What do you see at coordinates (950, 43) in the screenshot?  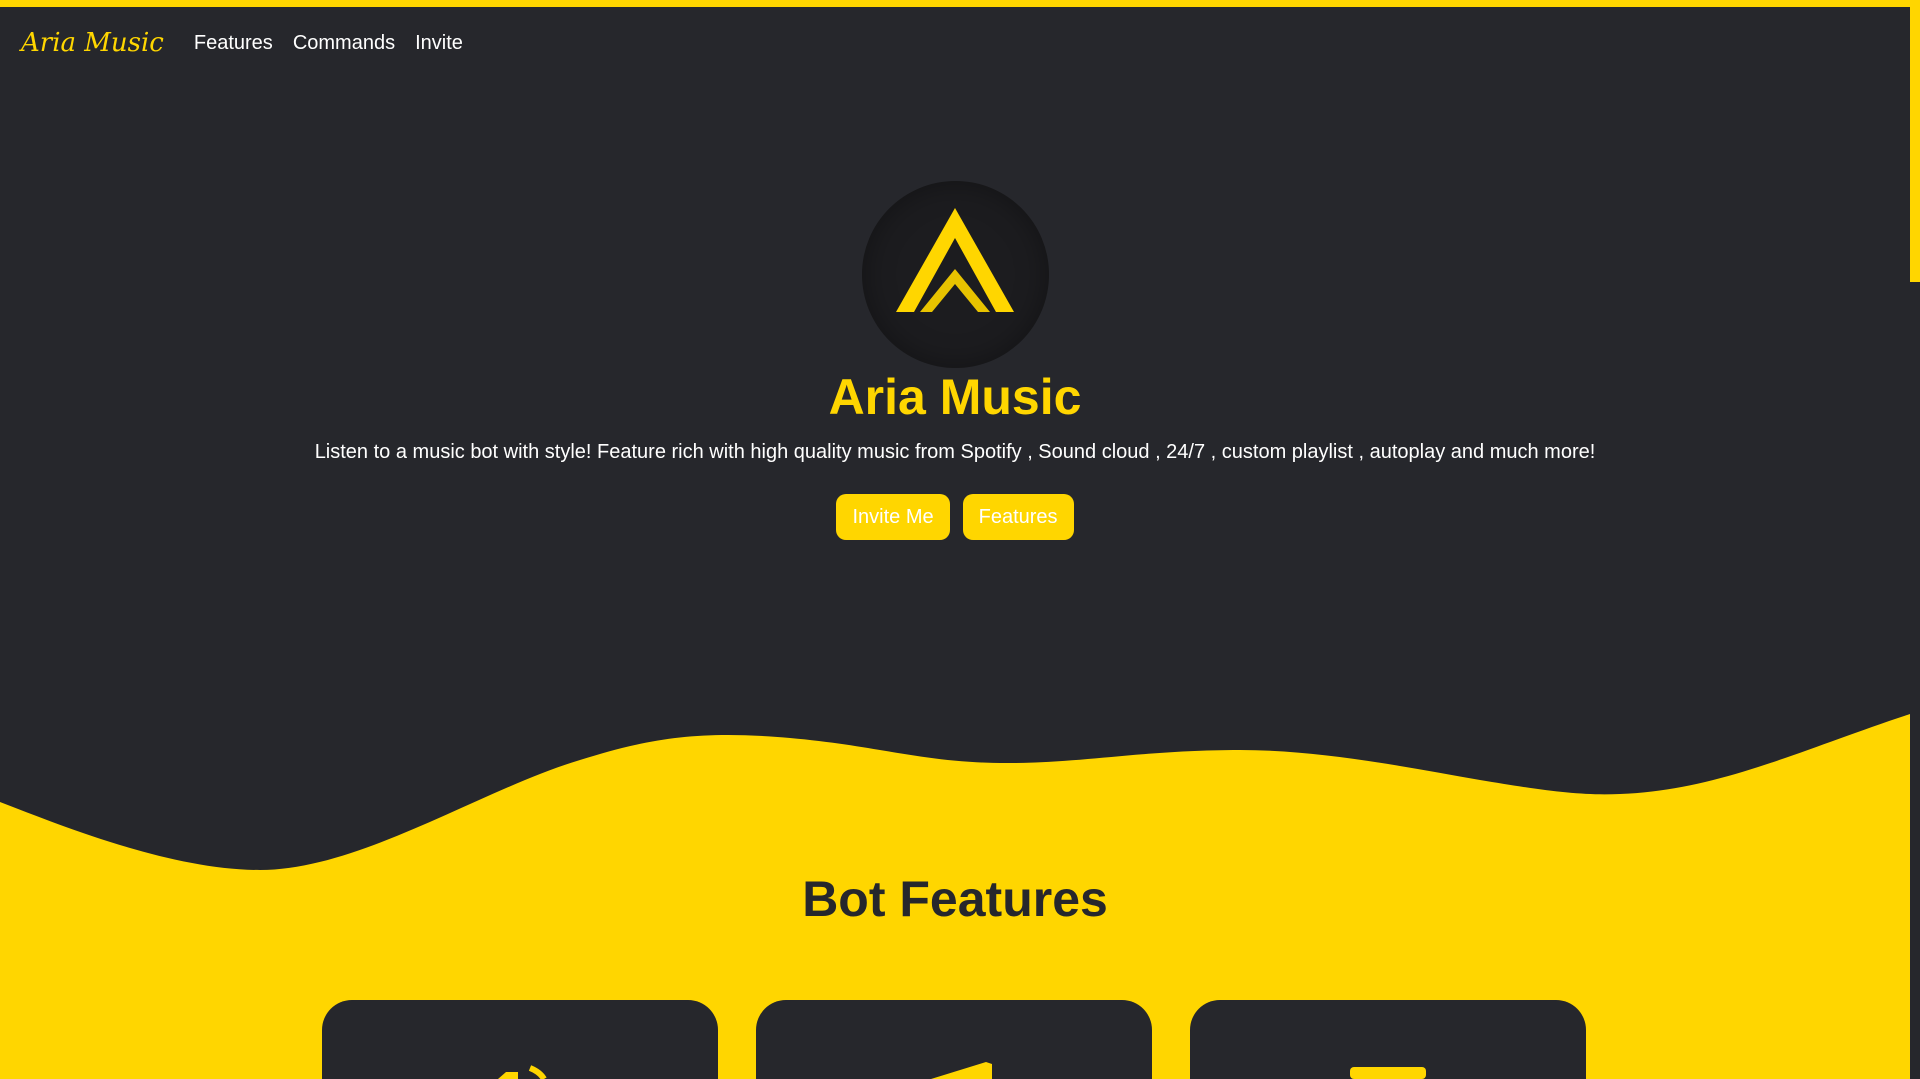 I see `navbar: Aria Music Features Commands Invite` at bounding box center [950, 43].